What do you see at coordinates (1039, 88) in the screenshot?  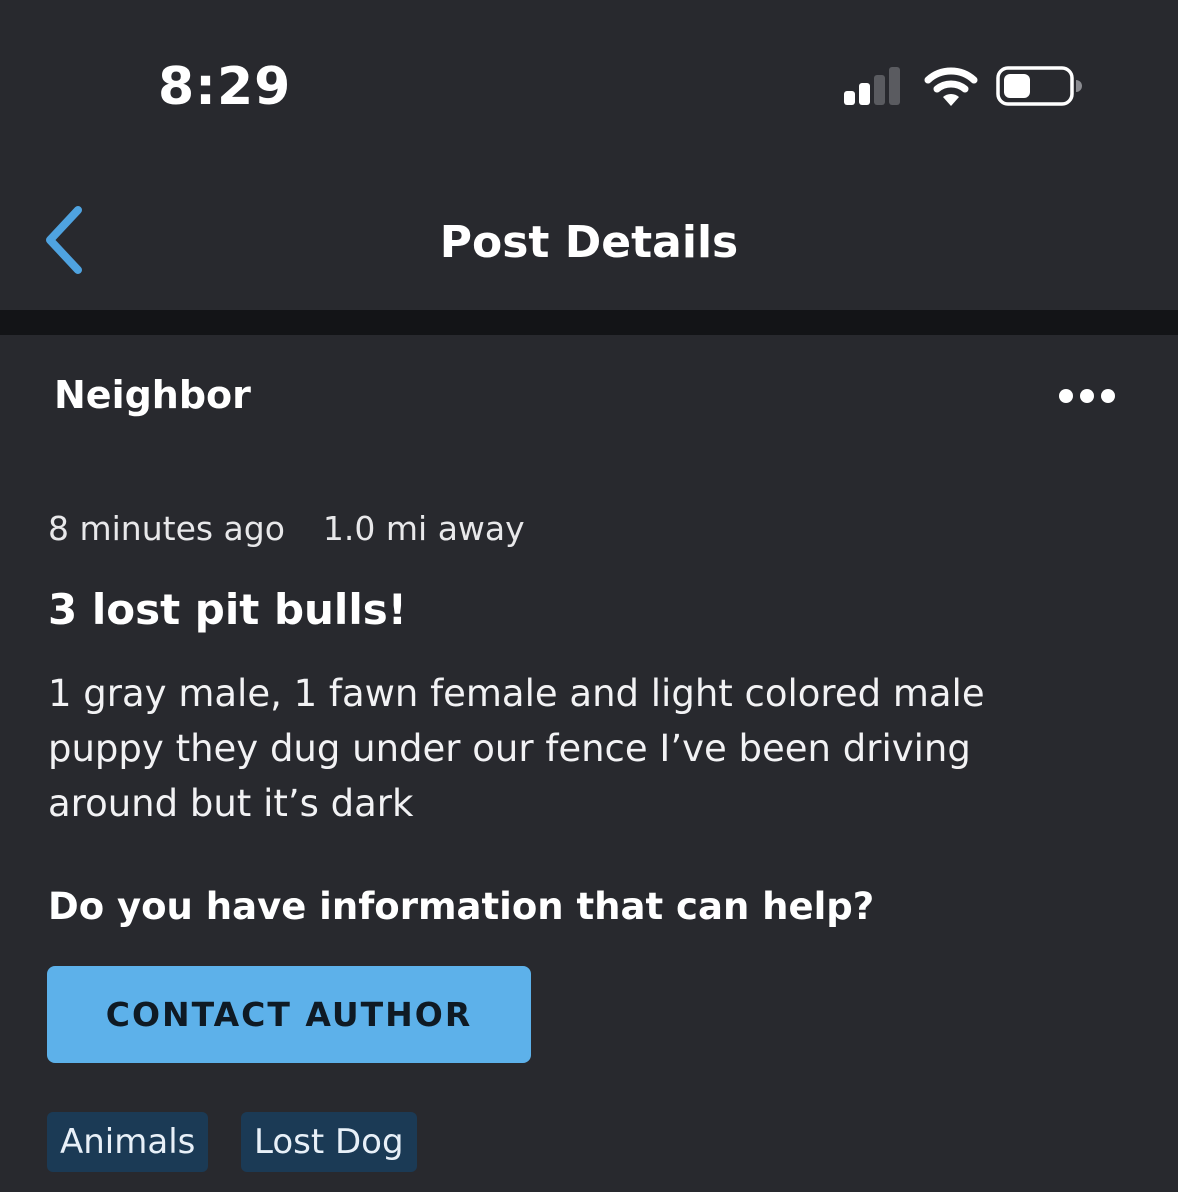 I see `battery-icon` at bounding box center [1039, 88].